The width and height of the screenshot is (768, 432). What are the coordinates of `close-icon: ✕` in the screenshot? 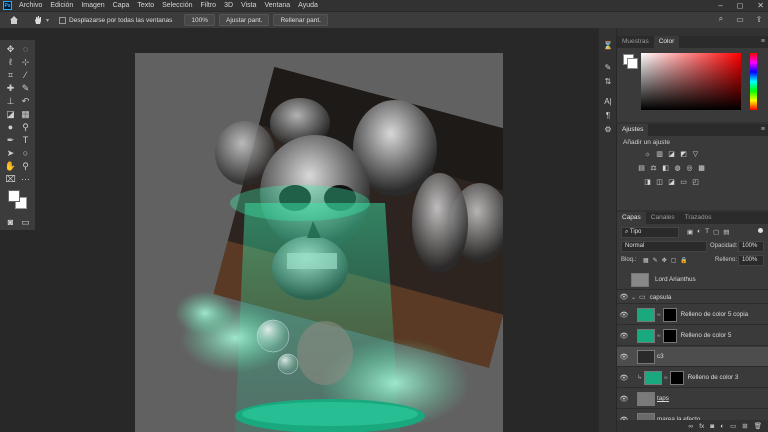 It's located at (760, 5).